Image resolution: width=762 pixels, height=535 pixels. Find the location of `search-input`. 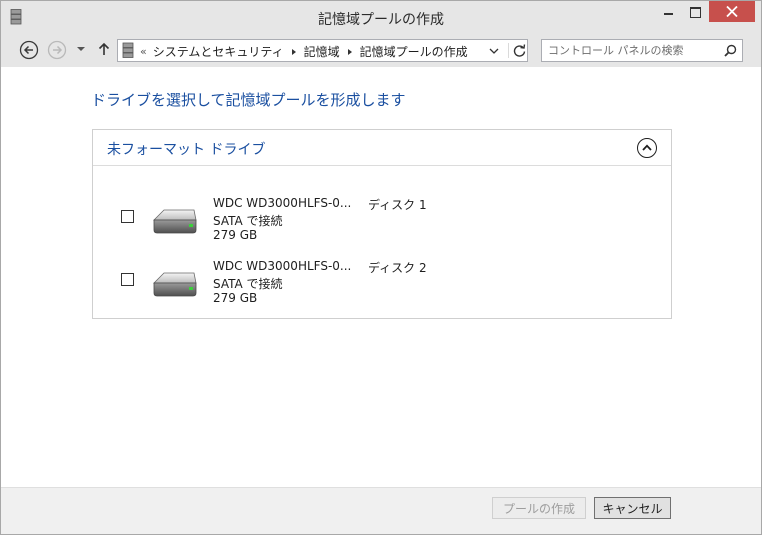

search-input is located at coordinates (633, 50).